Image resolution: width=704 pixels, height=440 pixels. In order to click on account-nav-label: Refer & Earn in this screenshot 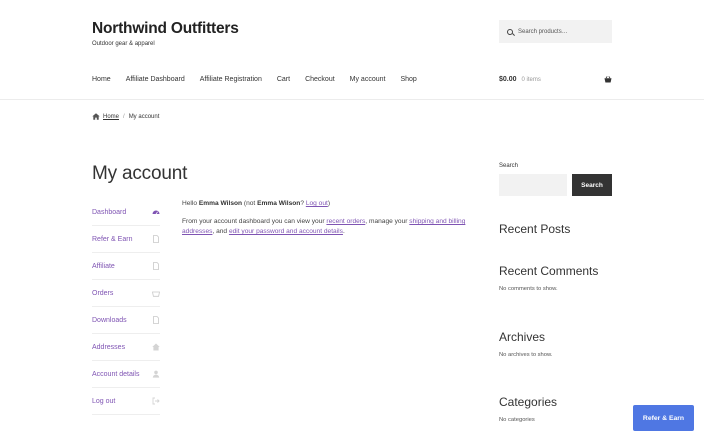, I will do `click(112, 239)`.